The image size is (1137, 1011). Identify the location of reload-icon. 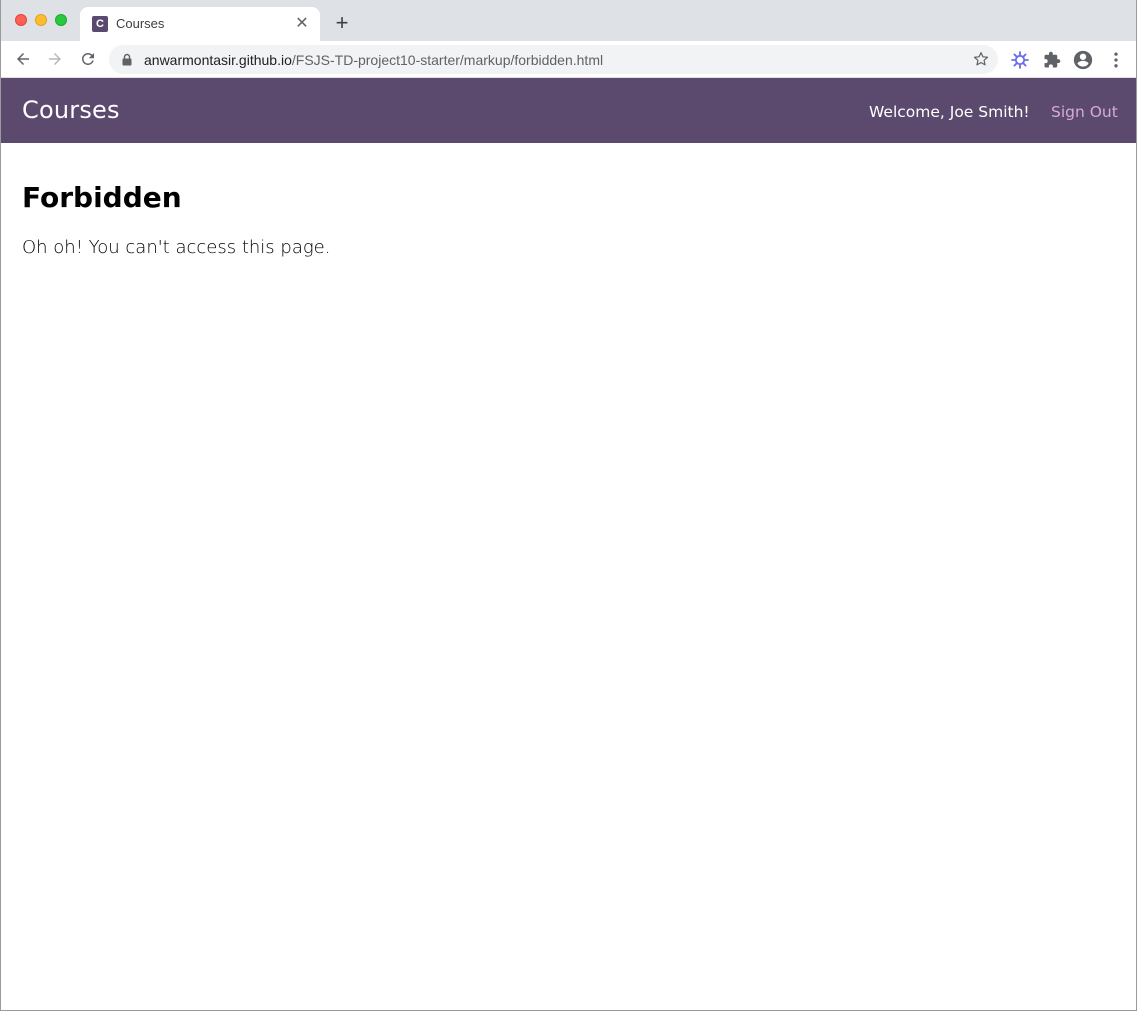
(87, 59).